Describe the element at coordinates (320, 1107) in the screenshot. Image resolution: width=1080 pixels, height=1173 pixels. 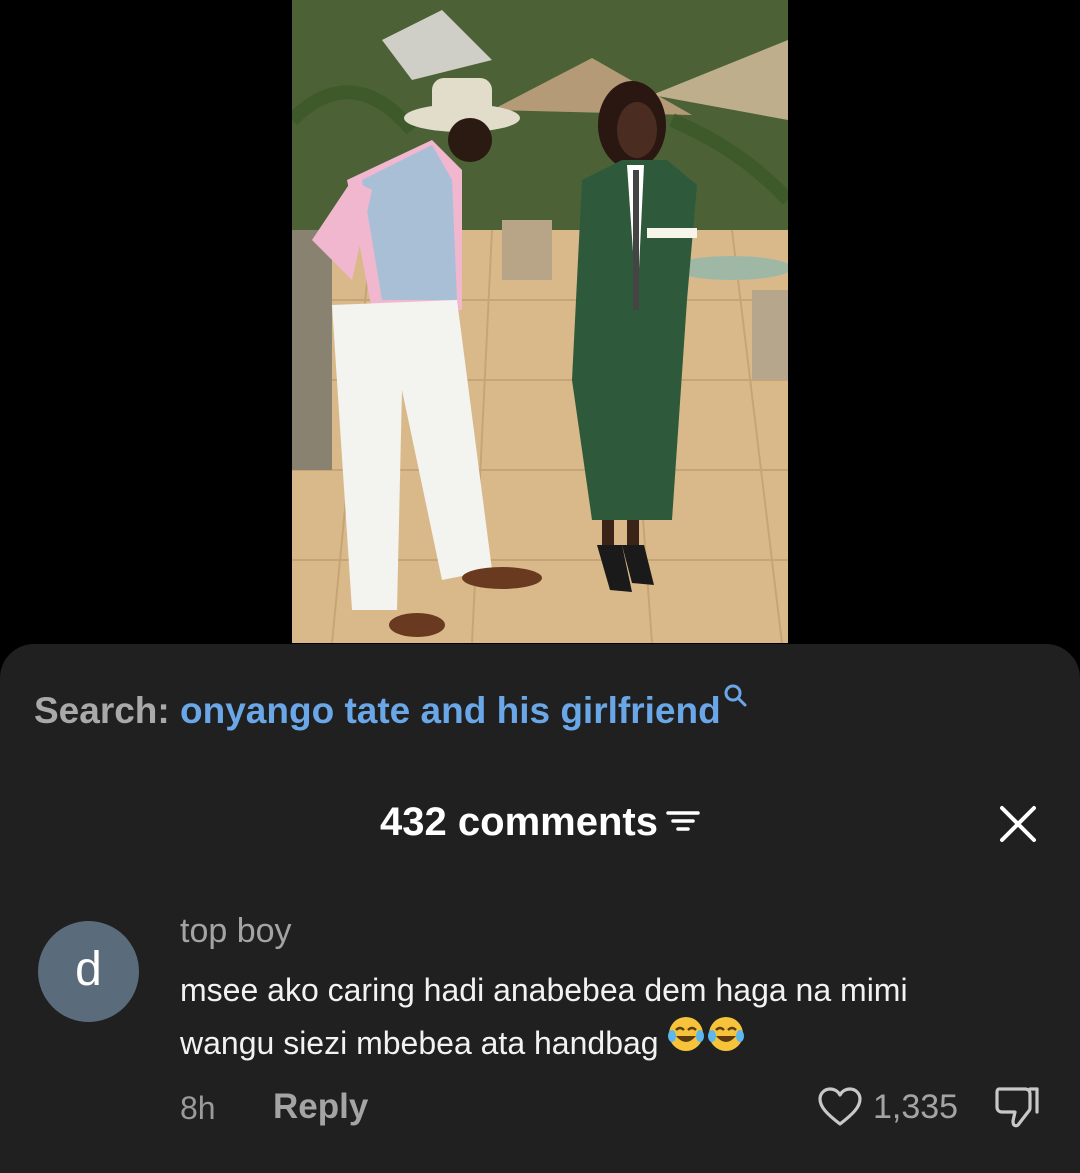
I see `reply-button: Reply` at that location.